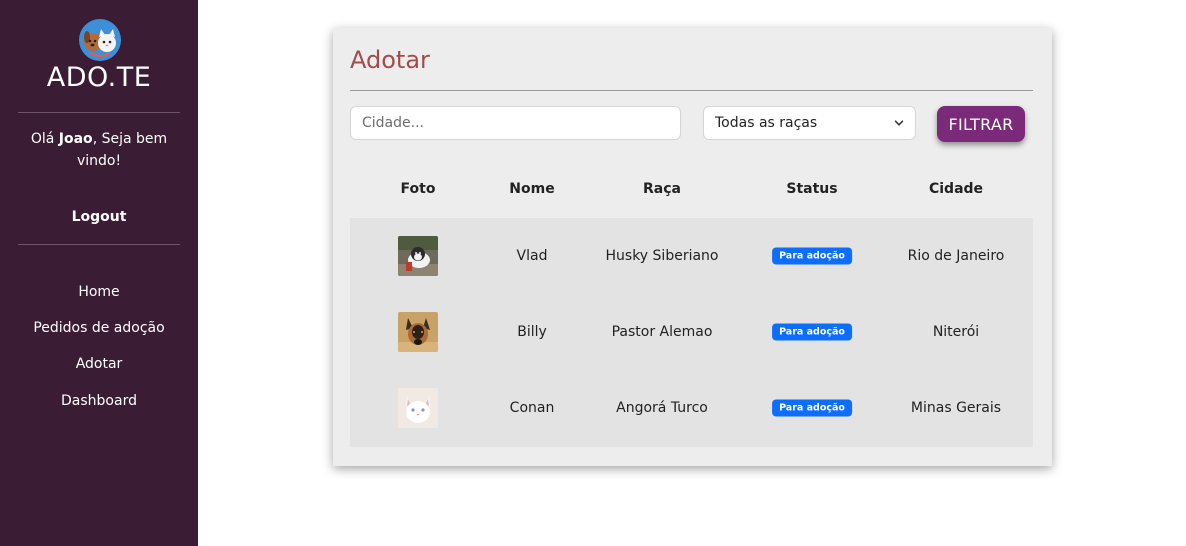 This screenshot has width=1186, height=546. I want to click on chevron-down-icon, so click(899, 123).